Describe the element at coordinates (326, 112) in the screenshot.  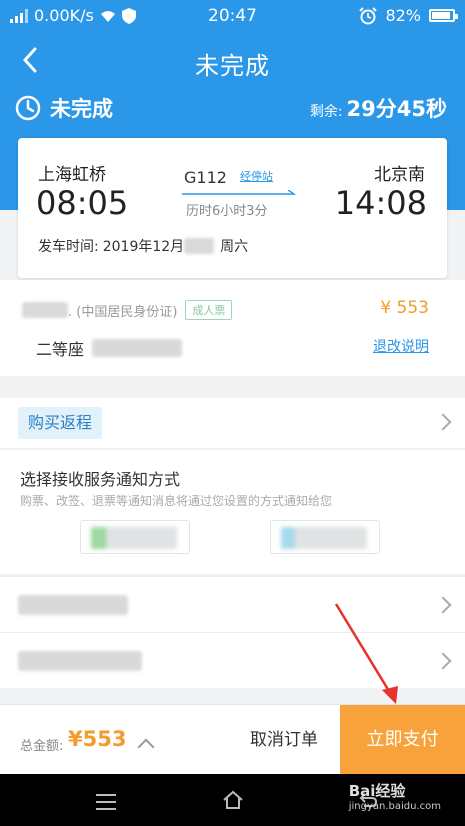
I see `remaining-label: 剩余:` at that location.